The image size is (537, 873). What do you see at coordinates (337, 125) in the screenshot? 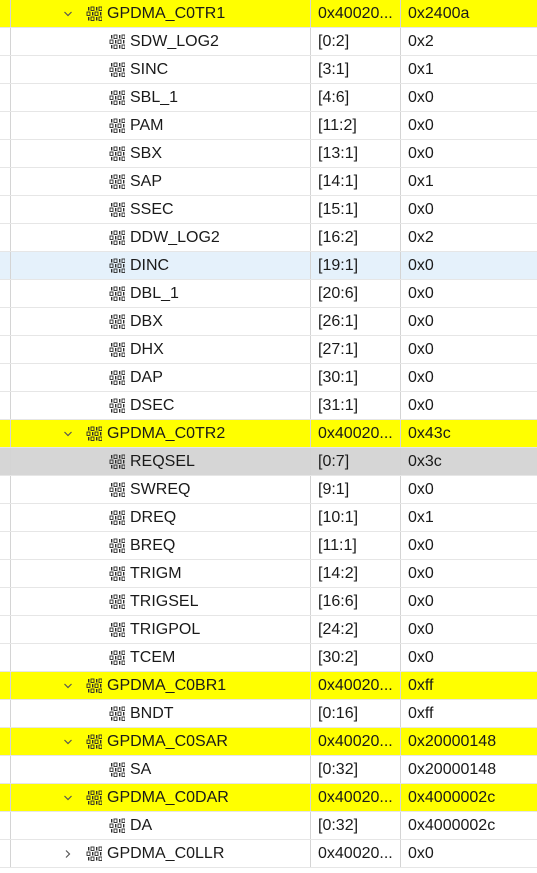
I see `bit-range: [11:2]` at bounding box center [337, 125].